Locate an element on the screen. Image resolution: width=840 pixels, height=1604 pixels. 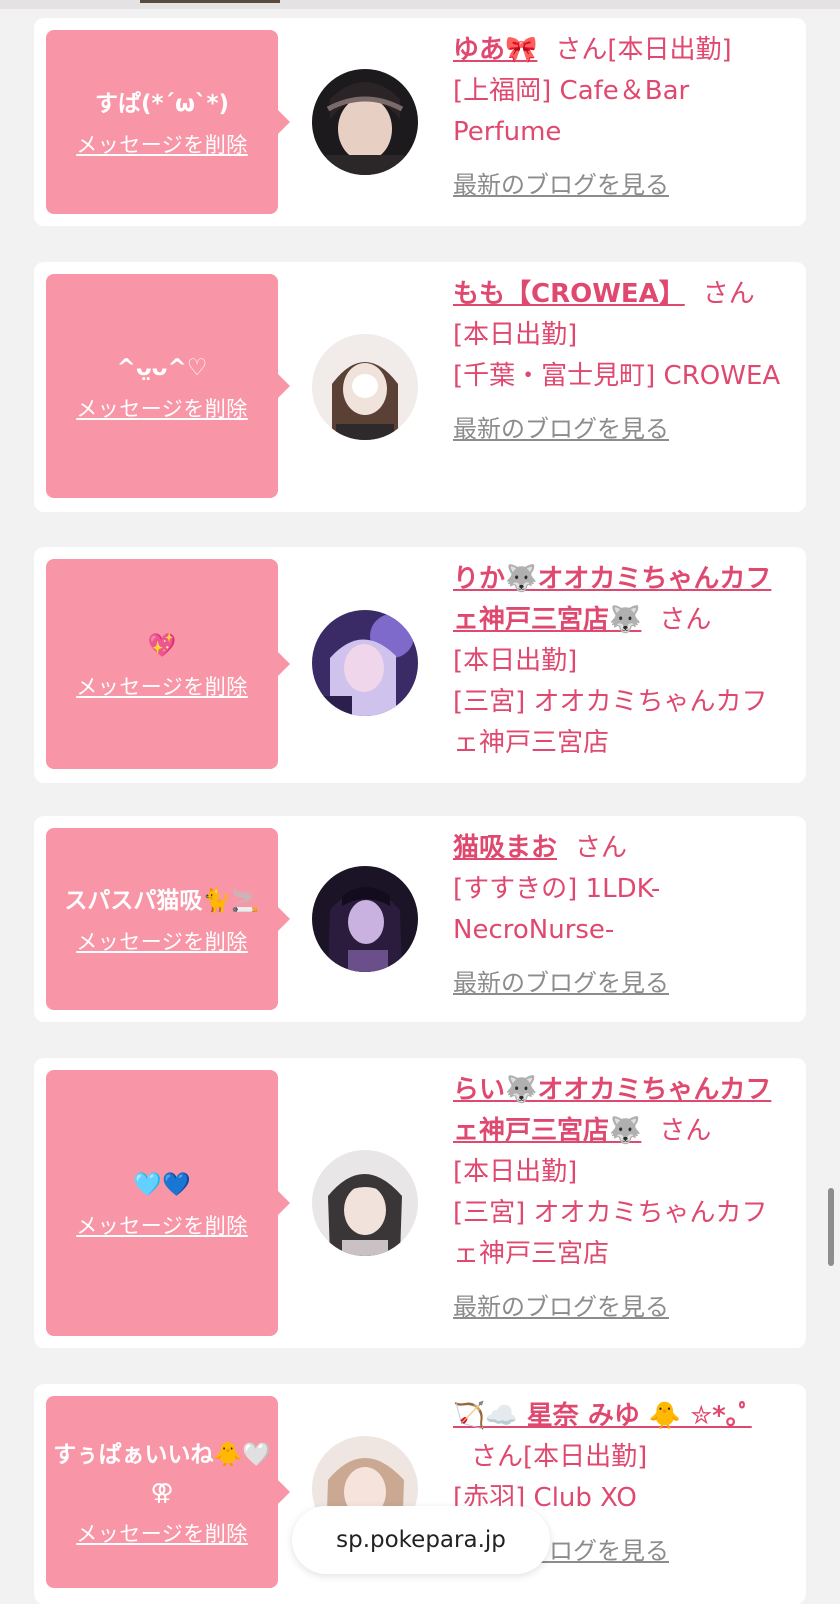
shop-label: [すすきの] 1LDK-NecroNurse- is located at coordinates (557, 909).